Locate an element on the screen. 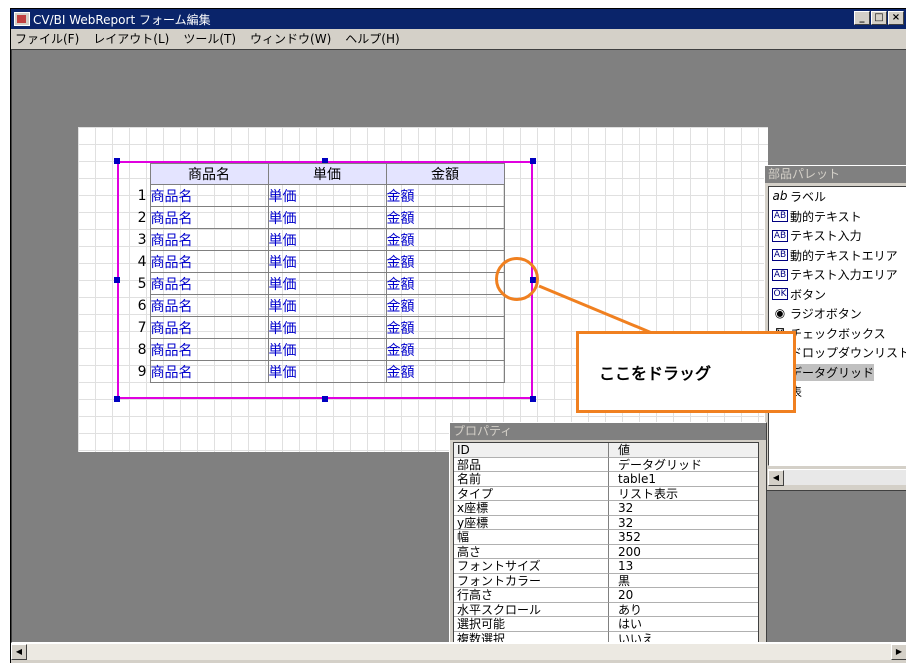 Image resolution: width=906 pixels, height=663 pixels. callout-box: ここをドラッグ is located at coordinates (686, 372).